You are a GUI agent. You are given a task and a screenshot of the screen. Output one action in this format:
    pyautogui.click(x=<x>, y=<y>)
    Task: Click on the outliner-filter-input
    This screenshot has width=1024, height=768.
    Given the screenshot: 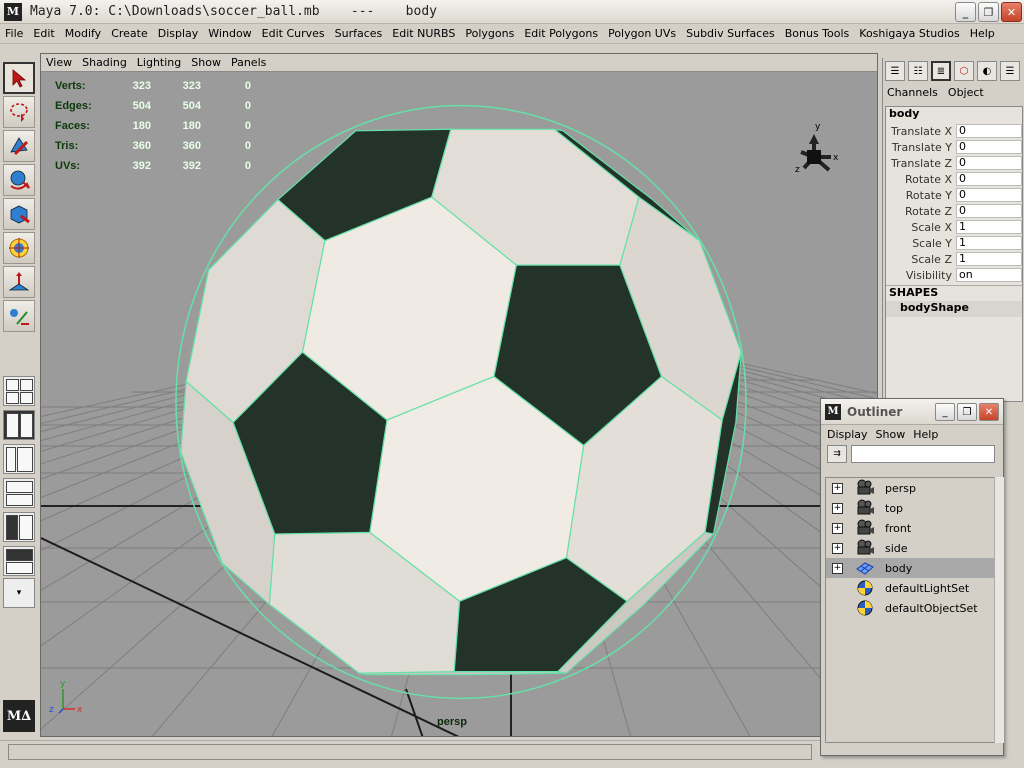 What is the action you would take?
    pyautogui.click(x=923, y=454)
    